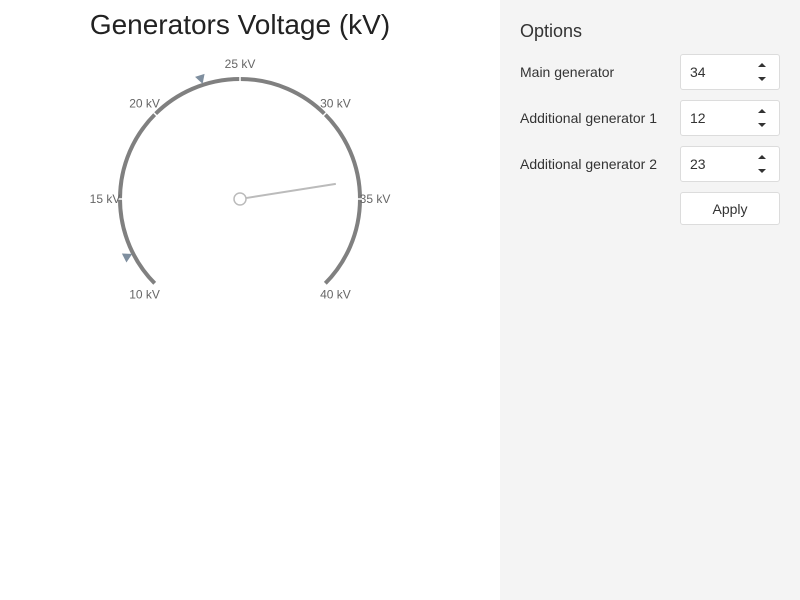 This screenshot has height=600, width=800. What do you see at coordinates (105, 199) in the screenshot?
I see `gauge-tick-label-15: 15 kV` at bounding box center [105, 199].